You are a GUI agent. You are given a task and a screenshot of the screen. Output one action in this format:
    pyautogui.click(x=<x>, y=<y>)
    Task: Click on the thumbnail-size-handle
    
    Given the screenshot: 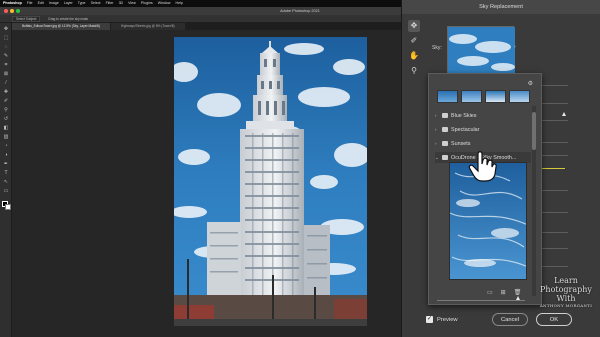 What is the action you would take?
    pyautogui.click(x=518, y=298)
    